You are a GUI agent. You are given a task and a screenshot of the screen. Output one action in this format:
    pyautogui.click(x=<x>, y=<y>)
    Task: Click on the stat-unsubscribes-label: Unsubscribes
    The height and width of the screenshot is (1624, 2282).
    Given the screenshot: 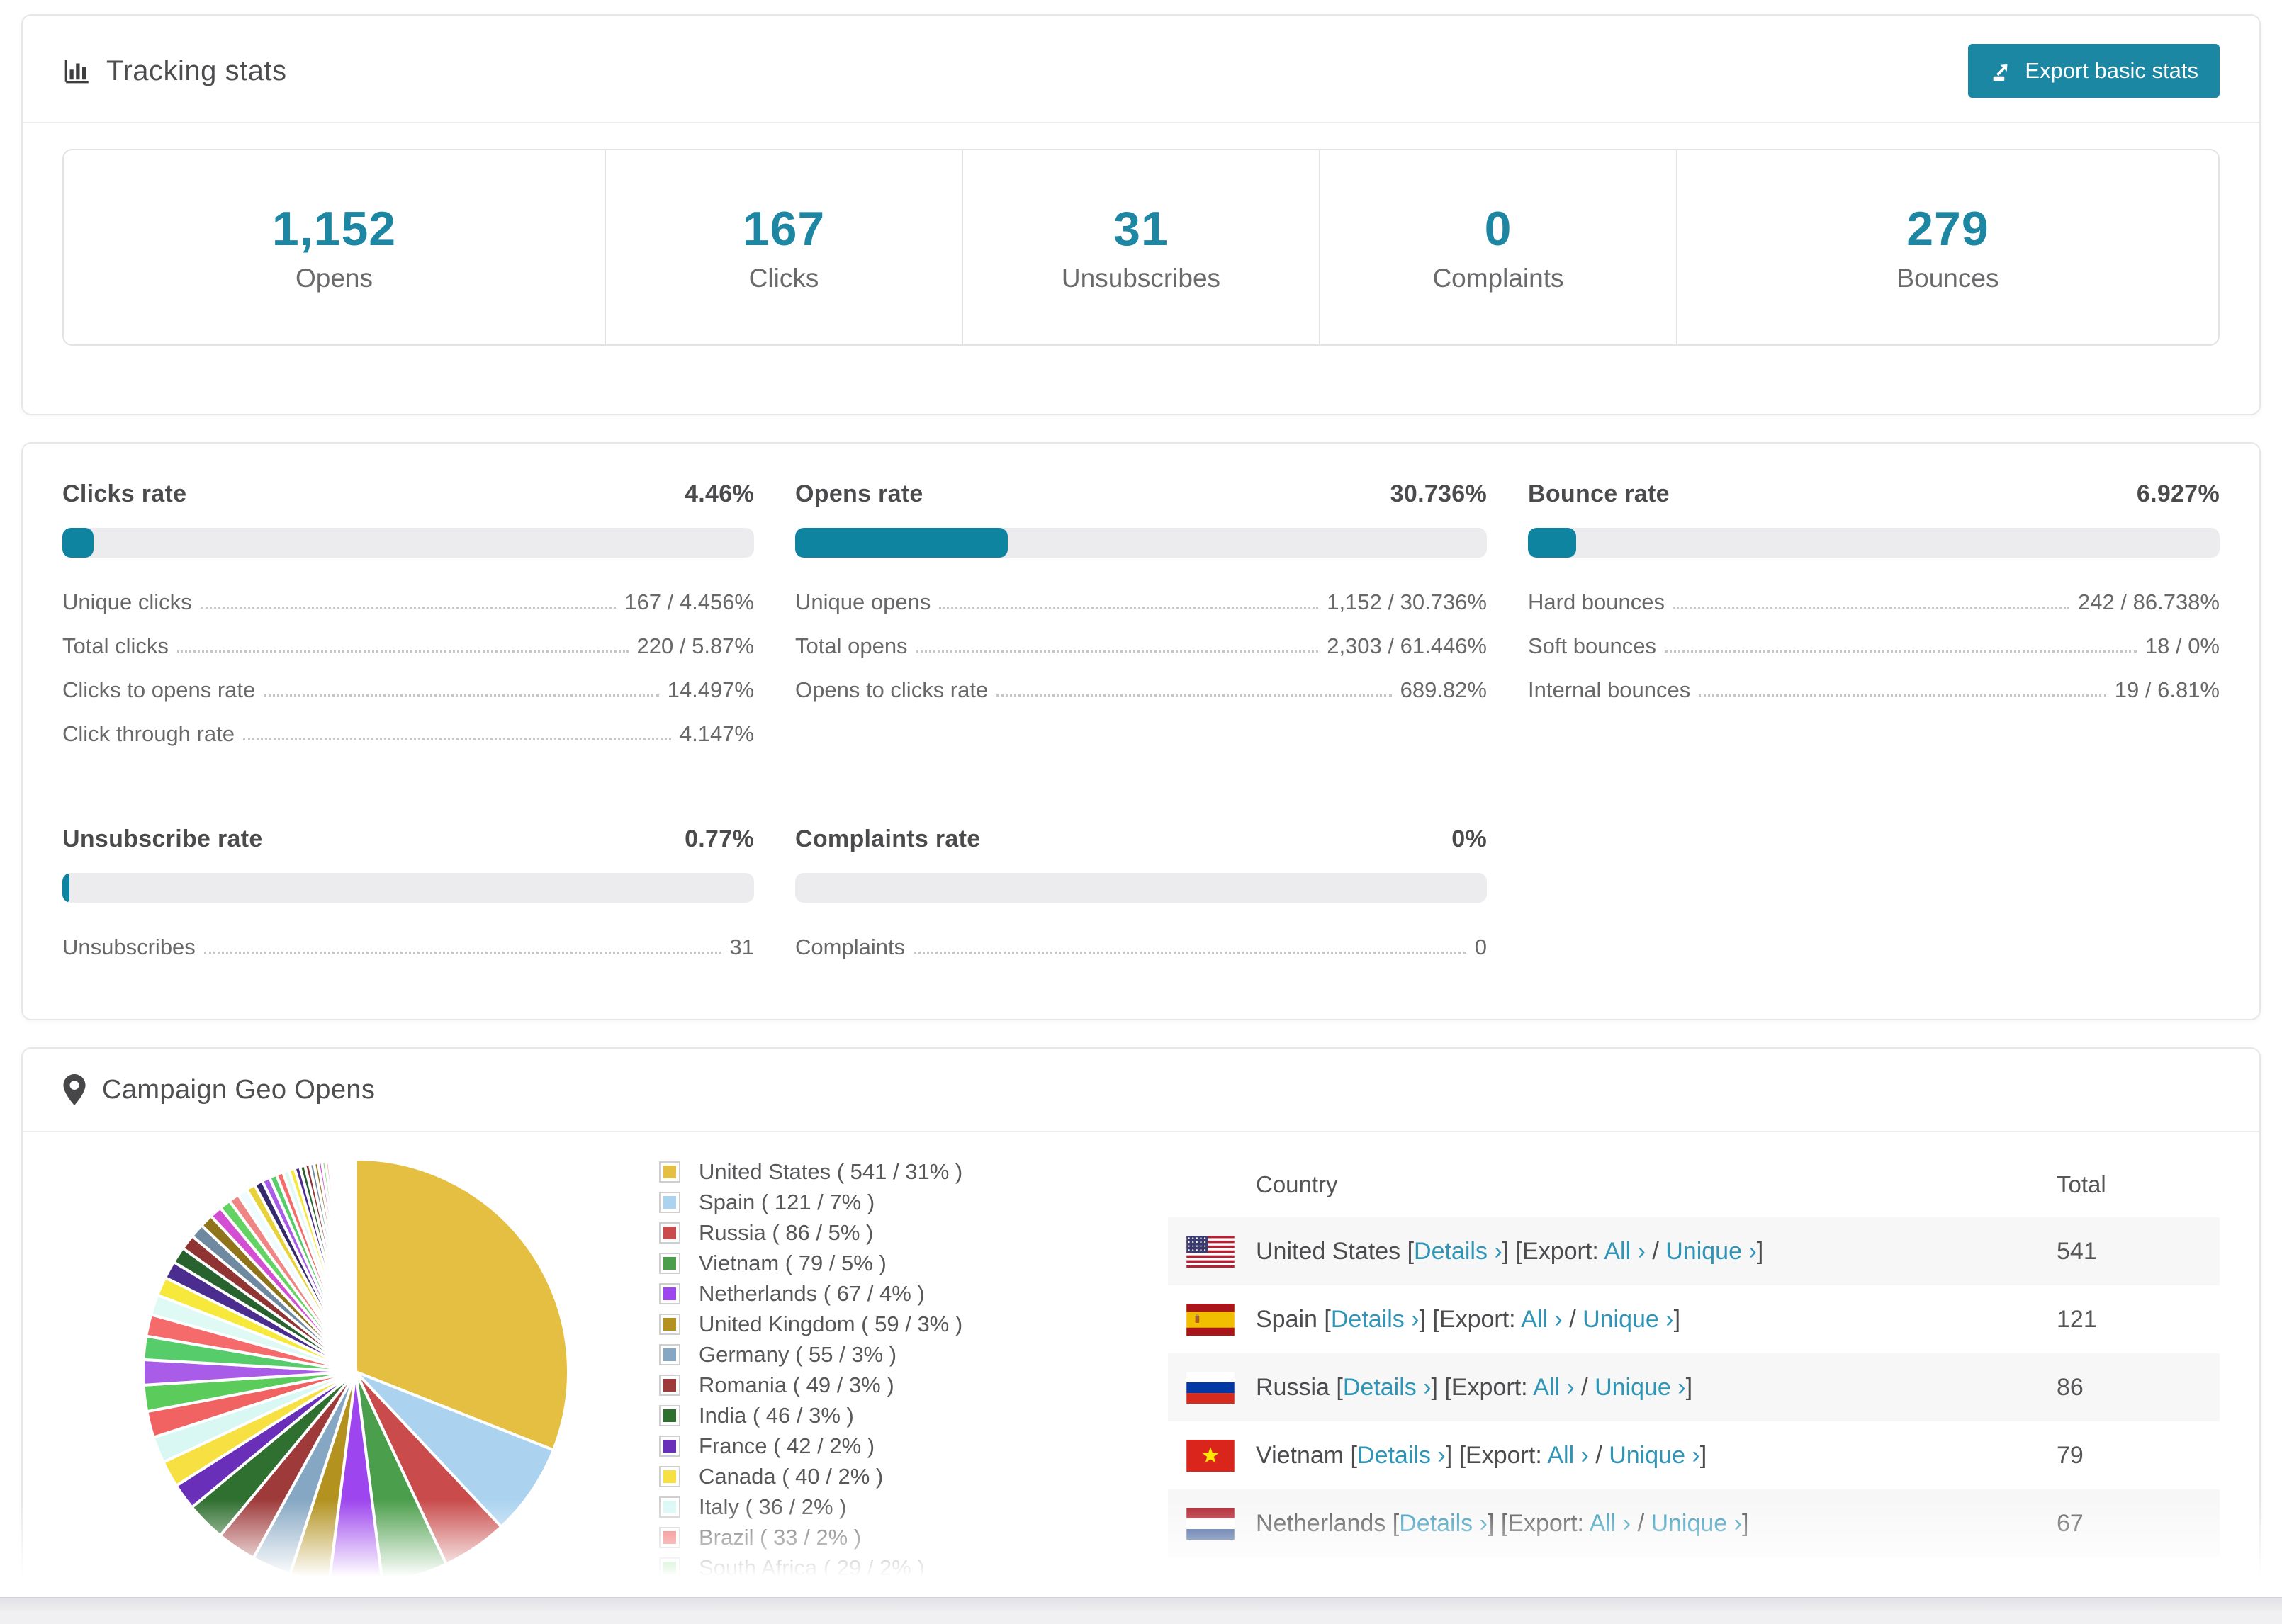 What is the action you would take?
    pyautogui.click(x=1141, y=278)
    